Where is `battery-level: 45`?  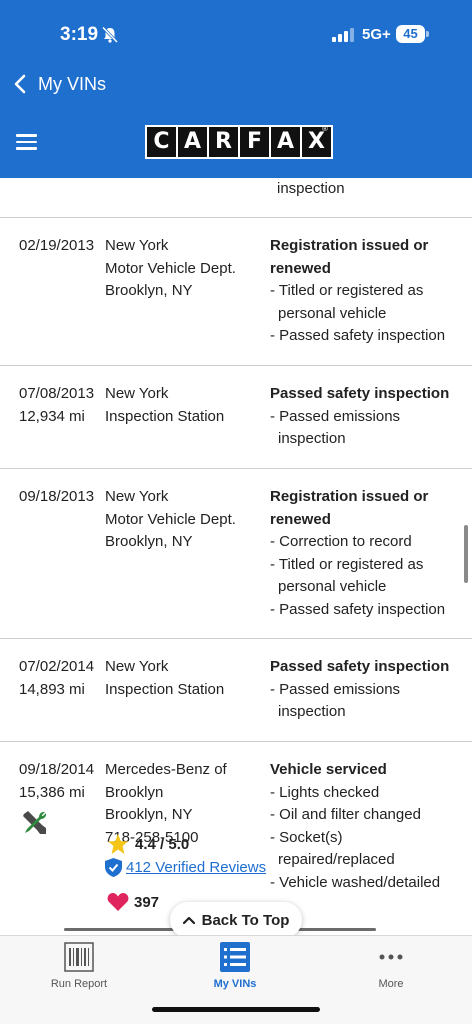
battery-level: 45 is located at coordinates (410, 34).